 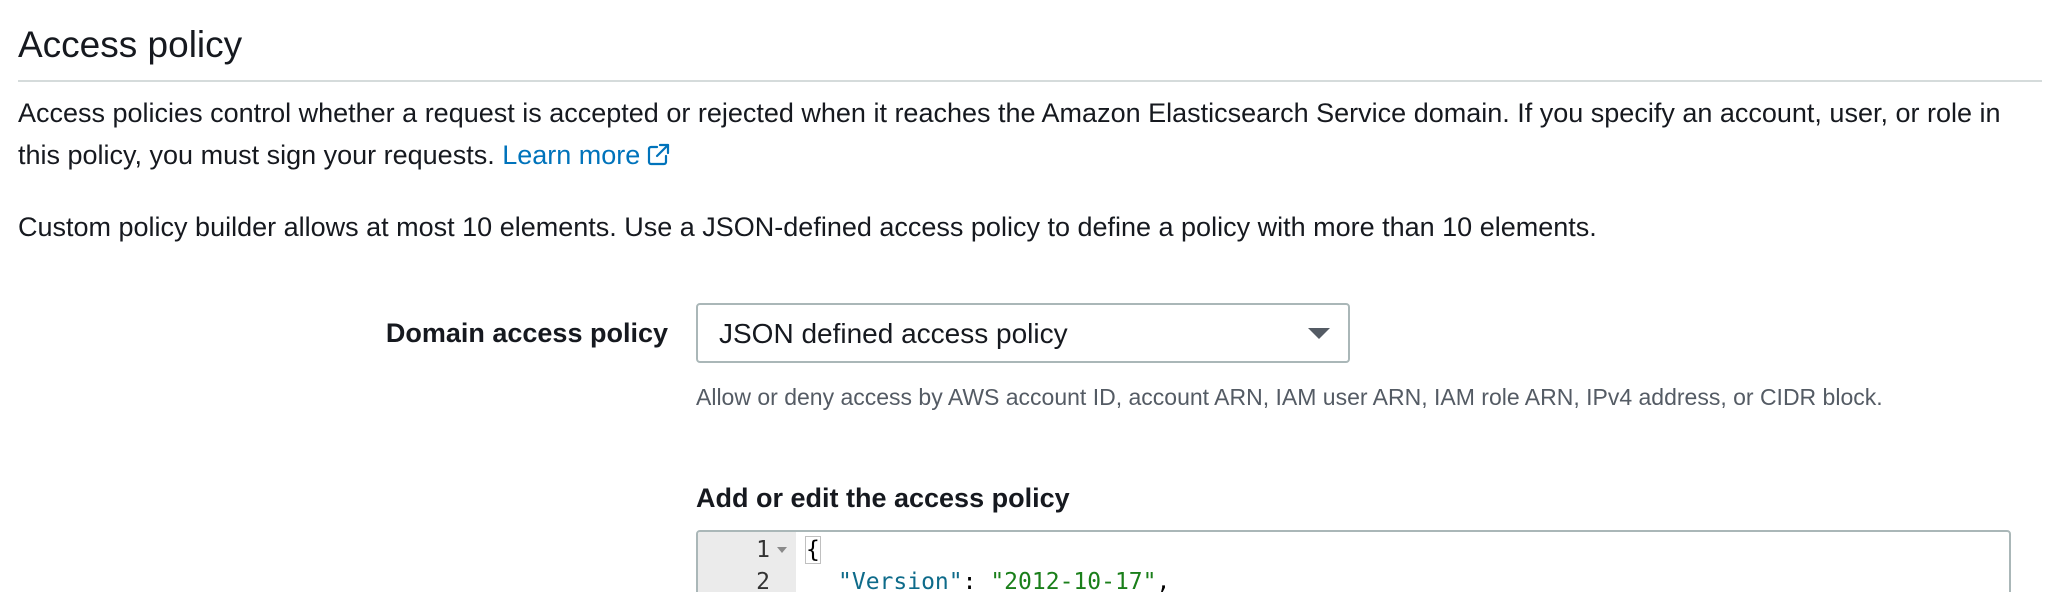 I want to click on code-text: {, so click(x=813, y=550).